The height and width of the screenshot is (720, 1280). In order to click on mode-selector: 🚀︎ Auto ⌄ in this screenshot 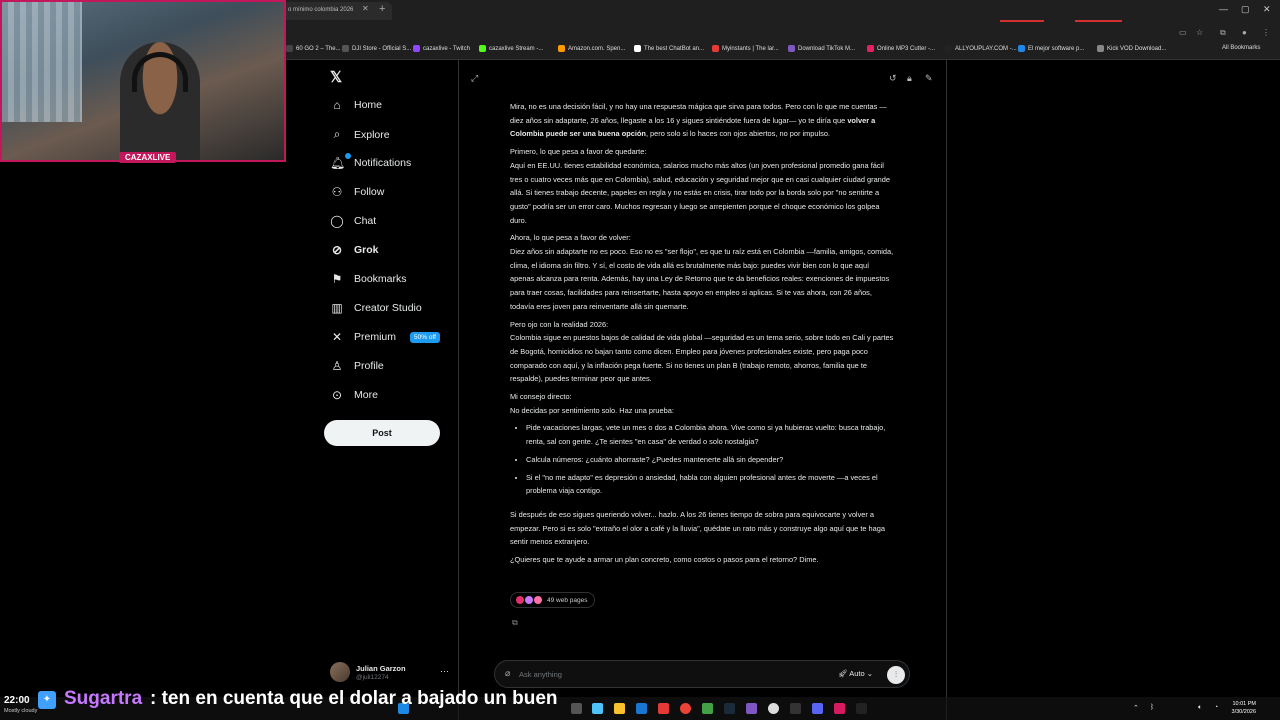, I will do `click(855, 673)`.